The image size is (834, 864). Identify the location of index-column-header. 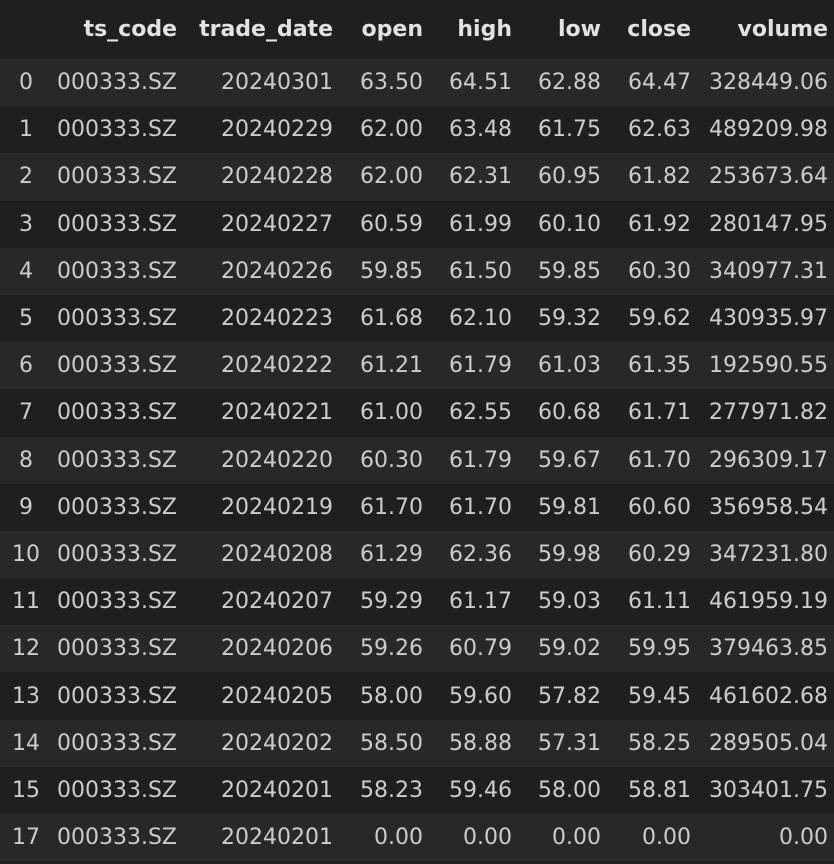
(26, 30).